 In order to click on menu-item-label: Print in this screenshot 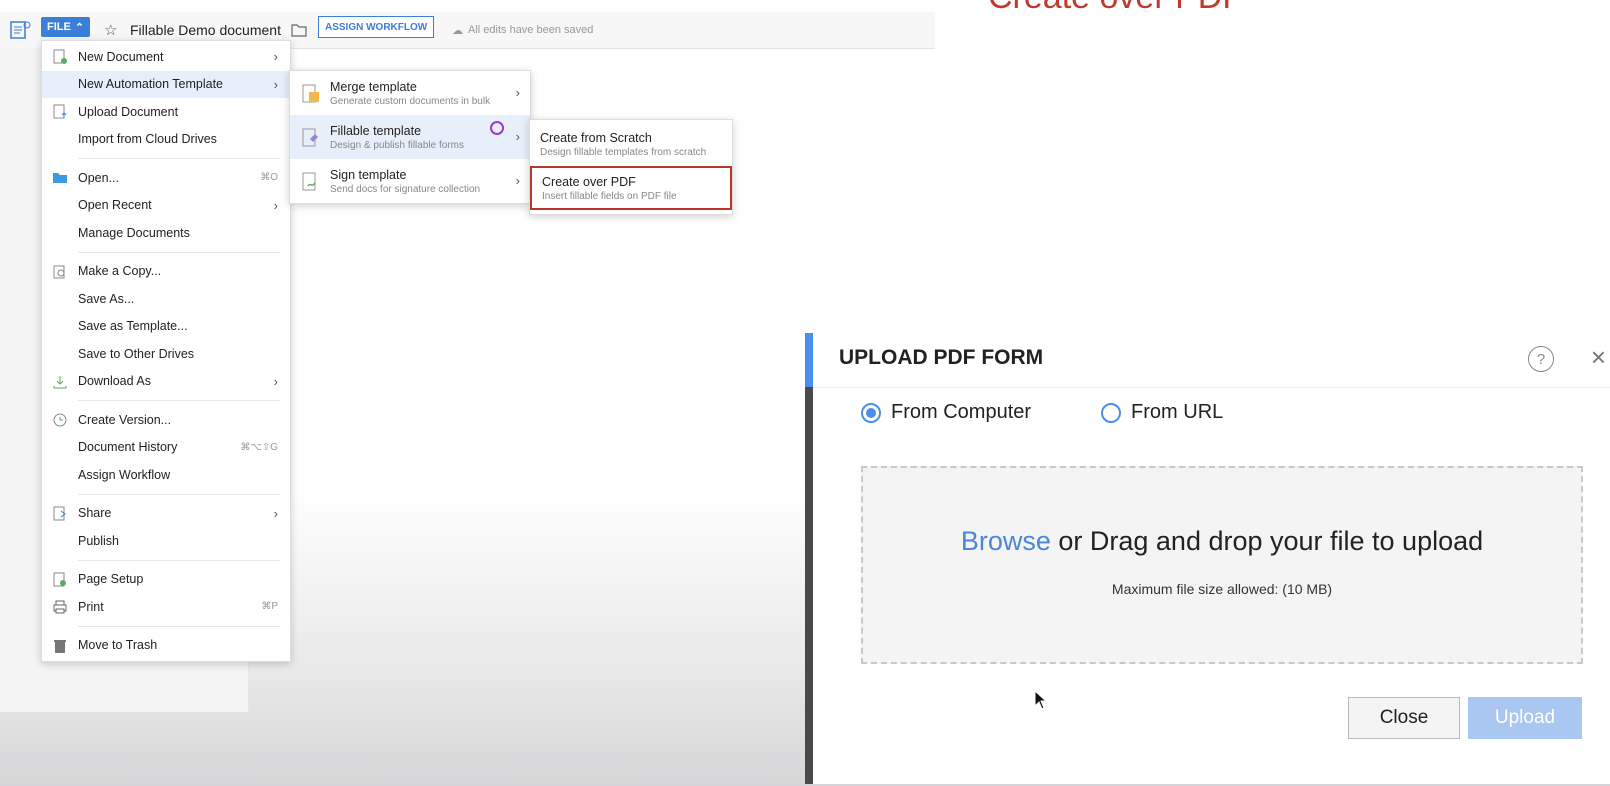, I will do `click(91, 606)`.